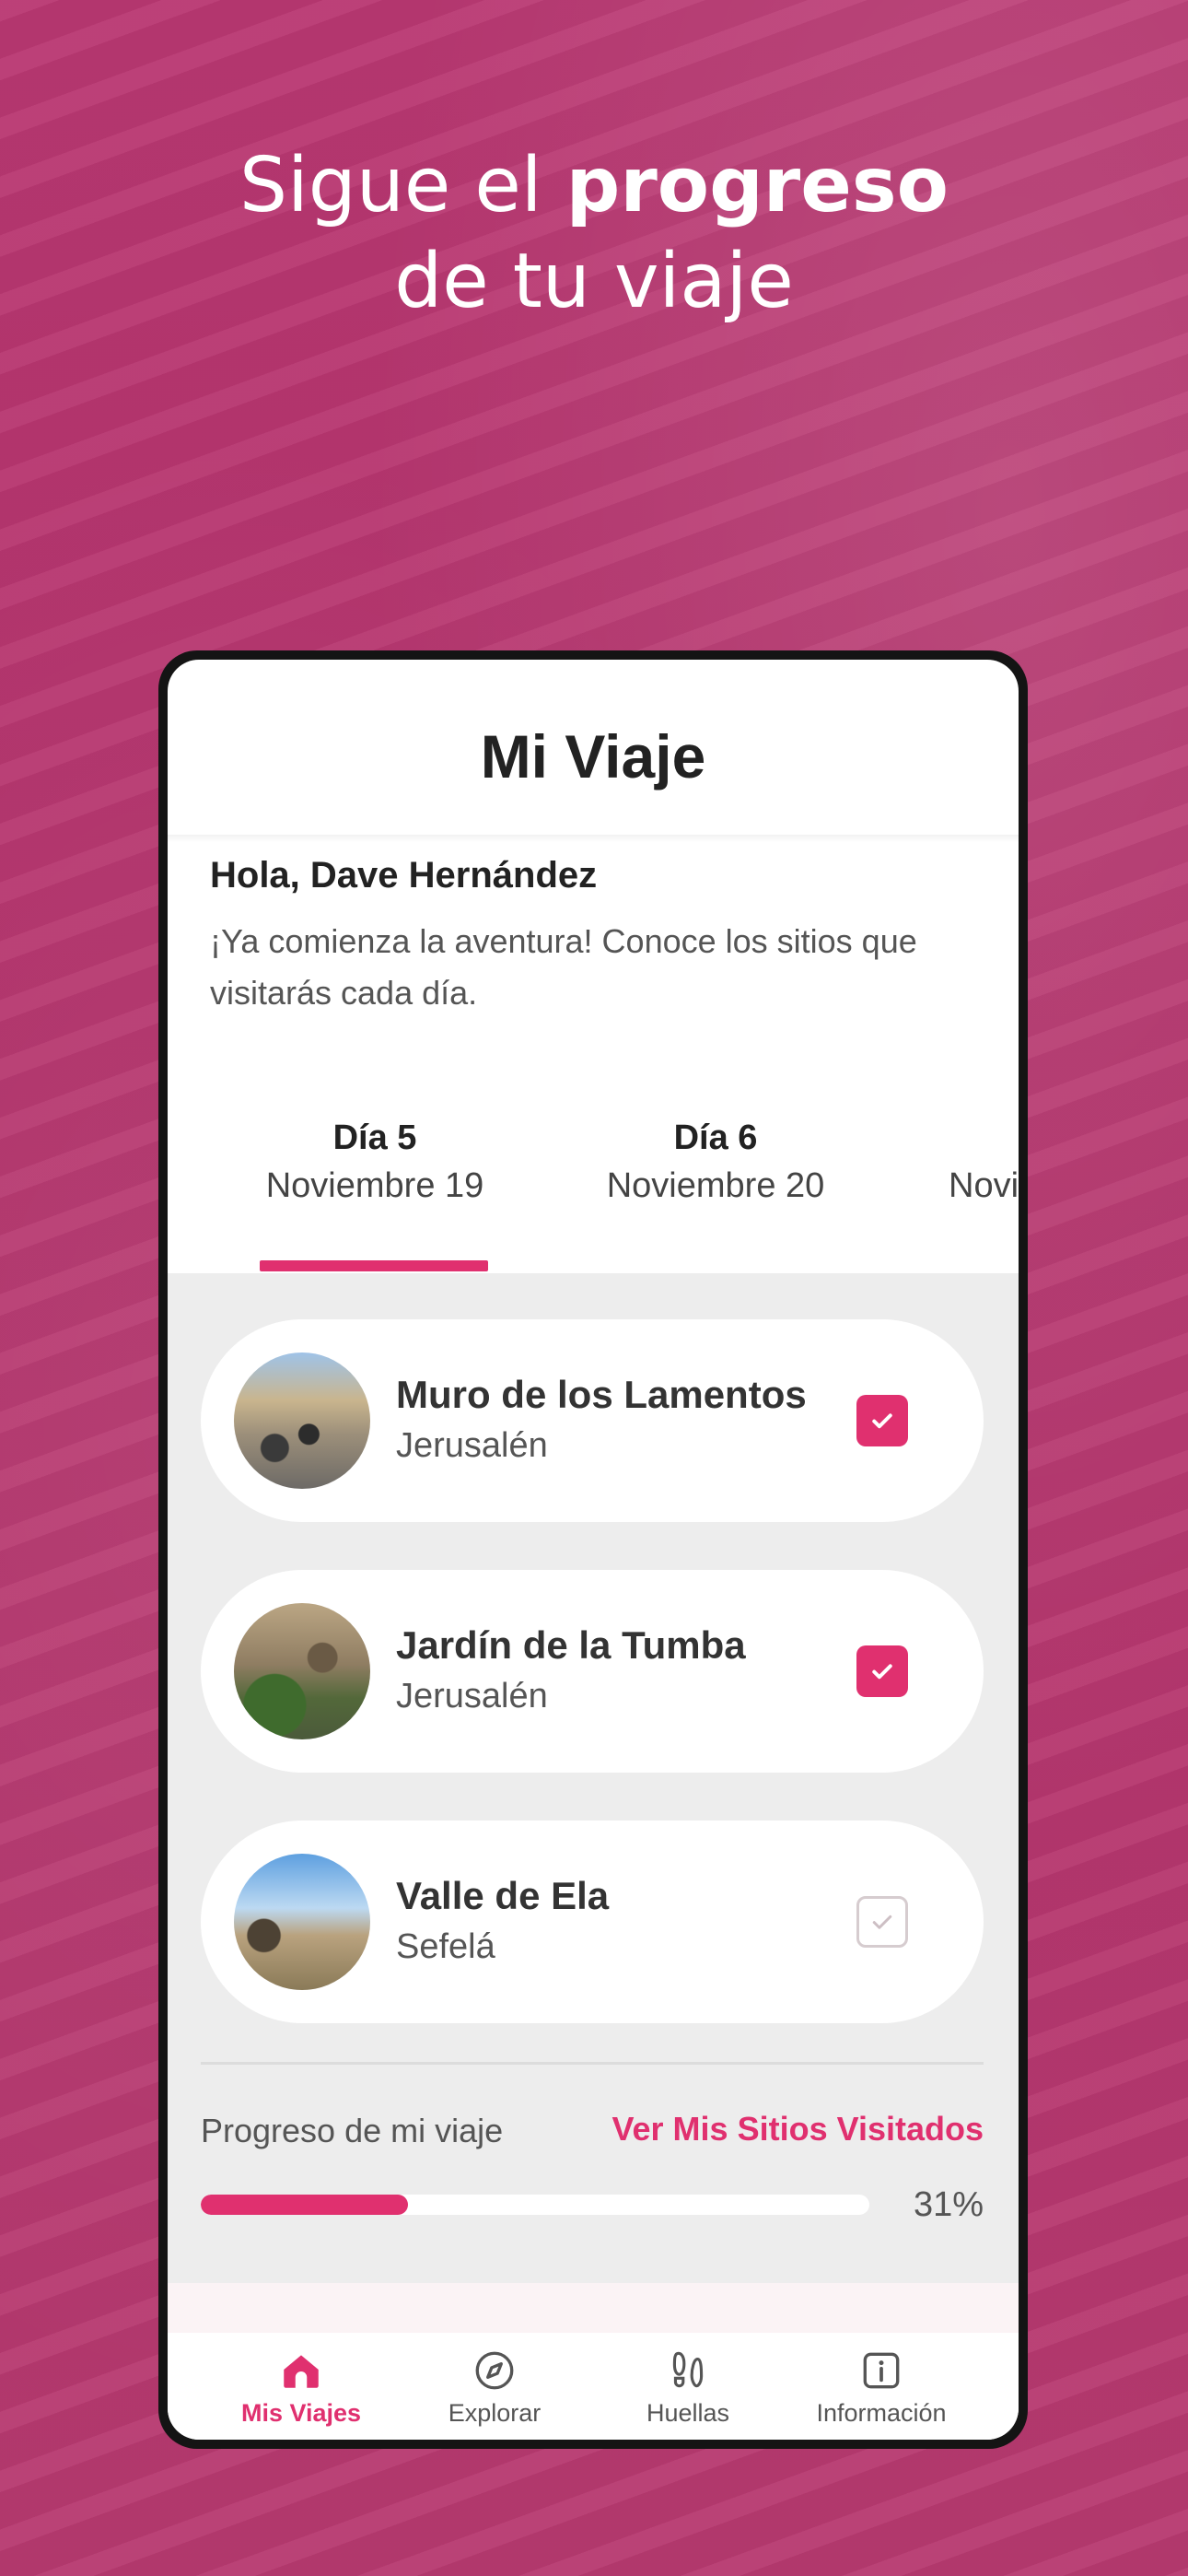 Image resolution: width=1188 pixels, height=2576 pixels. I want to click on promo-headline: Sigue el progreso de tu viaje, so click(594, 234).